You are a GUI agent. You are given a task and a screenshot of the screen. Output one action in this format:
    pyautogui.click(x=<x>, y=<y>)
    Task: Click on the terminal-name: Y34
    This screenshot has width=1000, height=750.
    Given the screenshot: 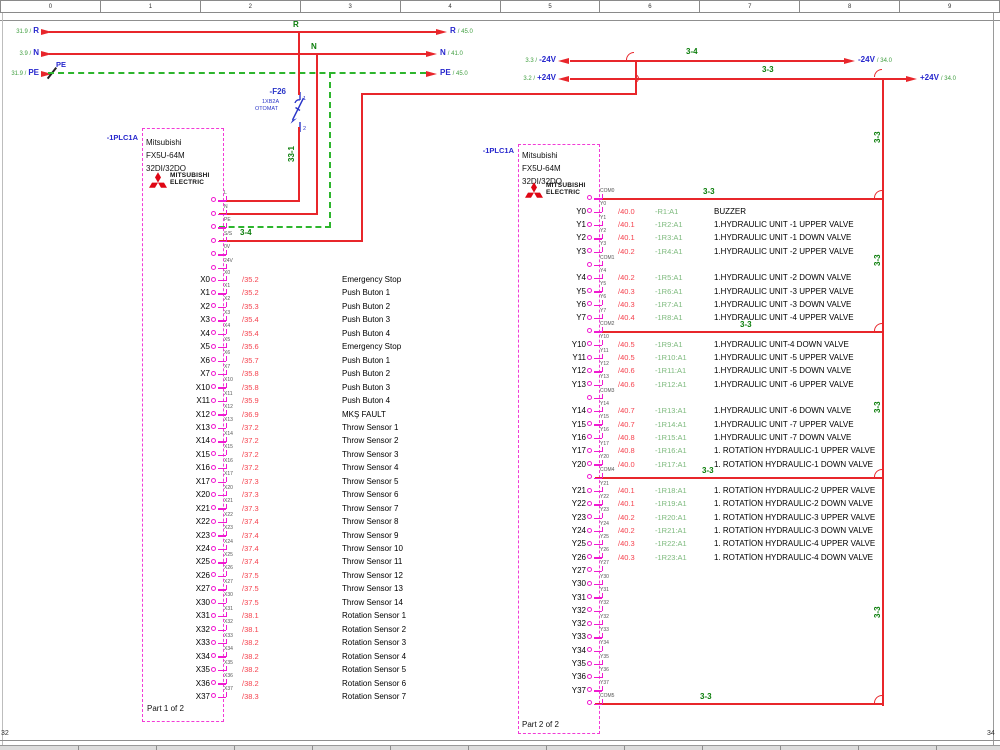 What is the action you would take?
    pyautogui.click(x=604, y=643)
    